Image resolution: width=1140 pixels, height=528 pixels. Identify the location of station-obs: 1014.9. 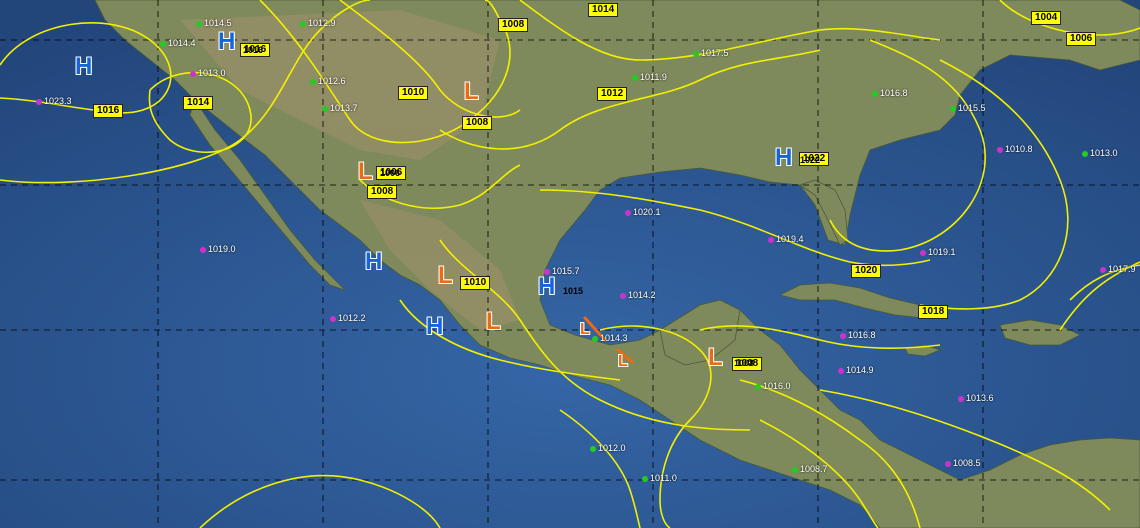
(856, 370).